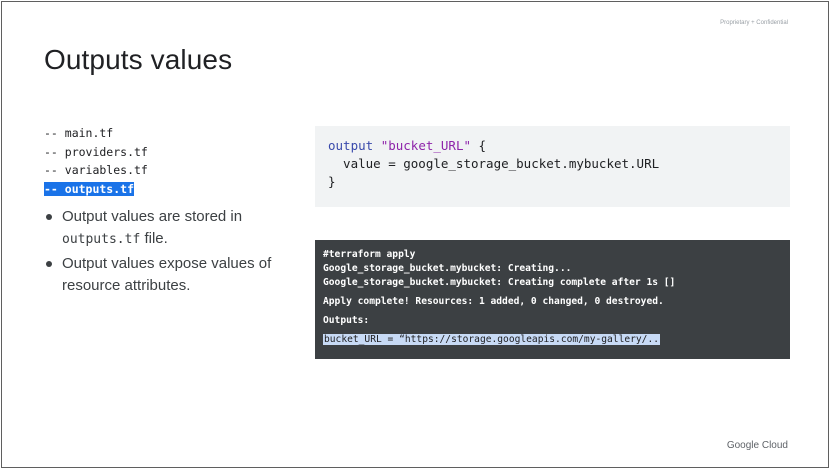 This screenshot has width=832, height=471. Describe the element at coordinates (479, 145) in the screenshot. I see `code-brace: {` at that location.